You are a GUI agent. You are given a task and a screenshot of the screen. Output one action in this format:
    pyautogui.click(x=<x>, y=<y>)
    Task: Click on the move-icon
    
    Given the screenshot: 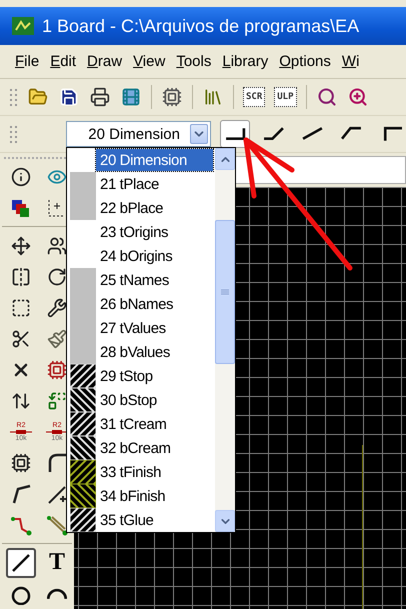 What is the action you would take?
    pyautogui.click(x=21, y=246)
    